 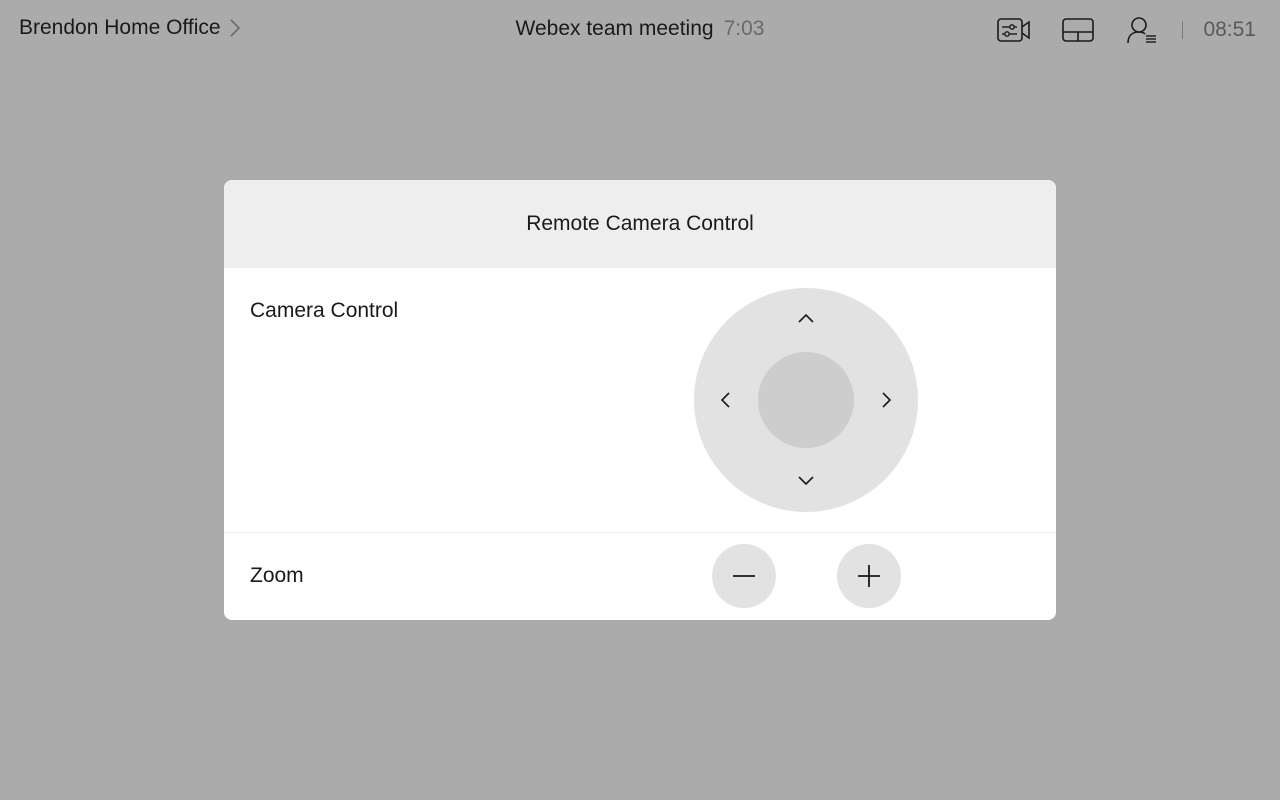 I want to click on pan-right-button, so click(x=887, y=400).